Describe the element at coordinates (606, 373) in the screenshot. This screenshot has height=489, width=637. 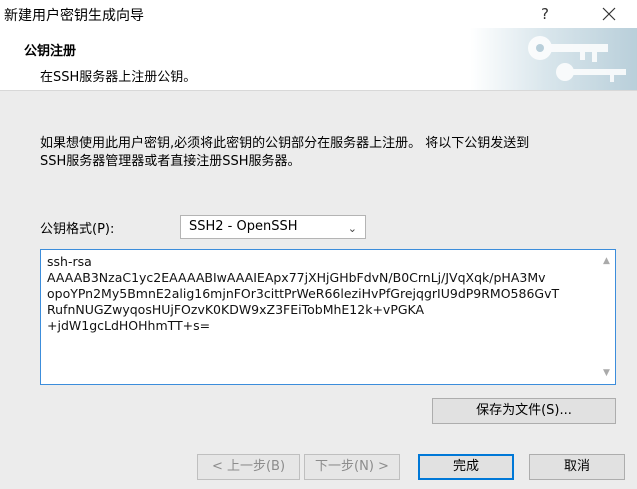
I see `scroll-down-icon: ▼` at that location.